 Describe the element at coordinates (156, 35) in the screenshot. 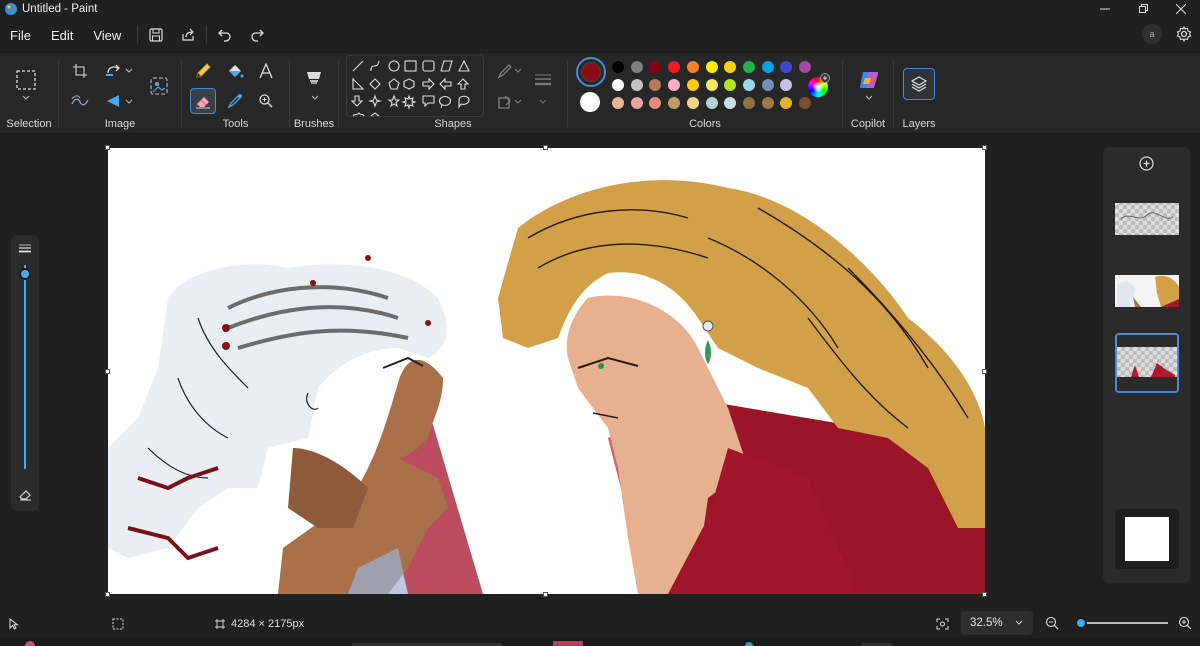

I see `save-icon` at that location.